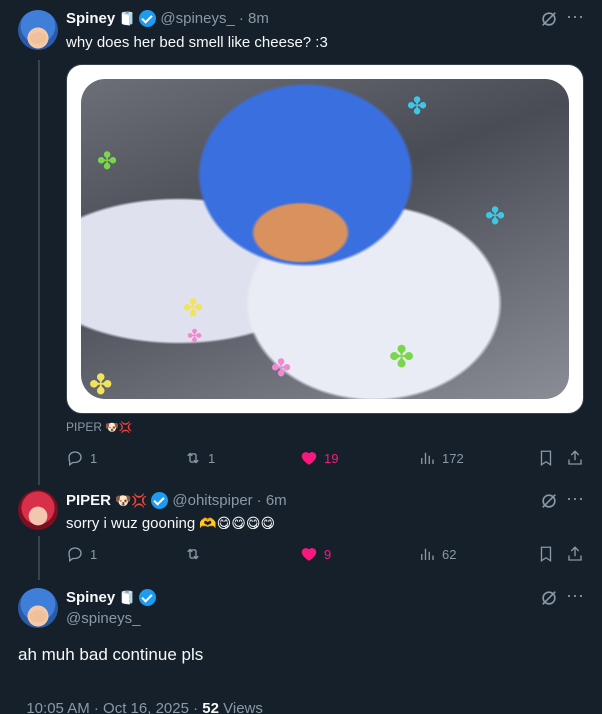  Describe the element at coordinates (243, 707) in the screenshot. I see `views-label: Views` at that location.